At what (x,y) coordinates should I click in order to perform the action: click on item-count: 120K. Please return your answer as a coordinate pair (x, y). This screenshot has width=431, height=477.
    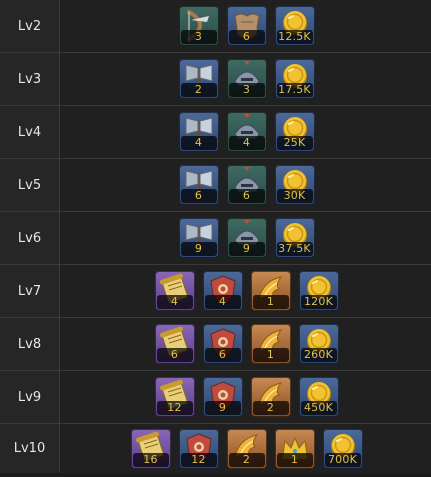
    Looking at the image, I should click on (318, 302).